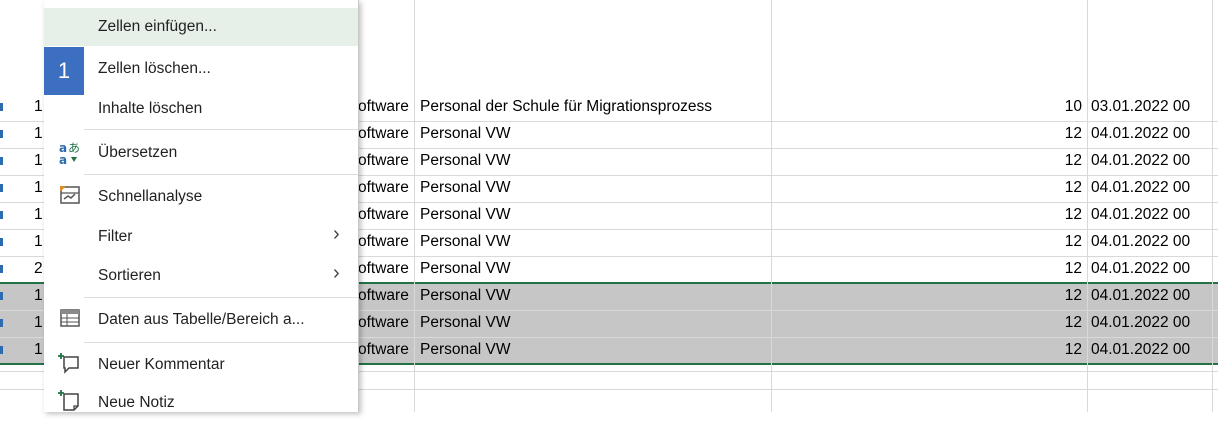 Image resolution: width=1218 pixels, height=421 pixels. What do you see at coordinates (70, 196) in the screenshot?
I see `quick-analysis-icon` at bounding box center [70, 196].